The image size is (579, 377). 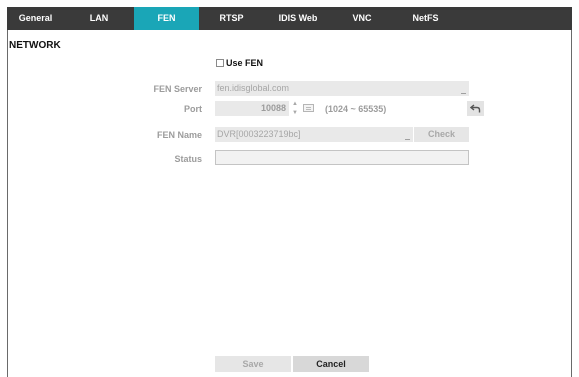 I want to click on fen-name-input: DVR[0003223719bc], so click(x=314, y=134).